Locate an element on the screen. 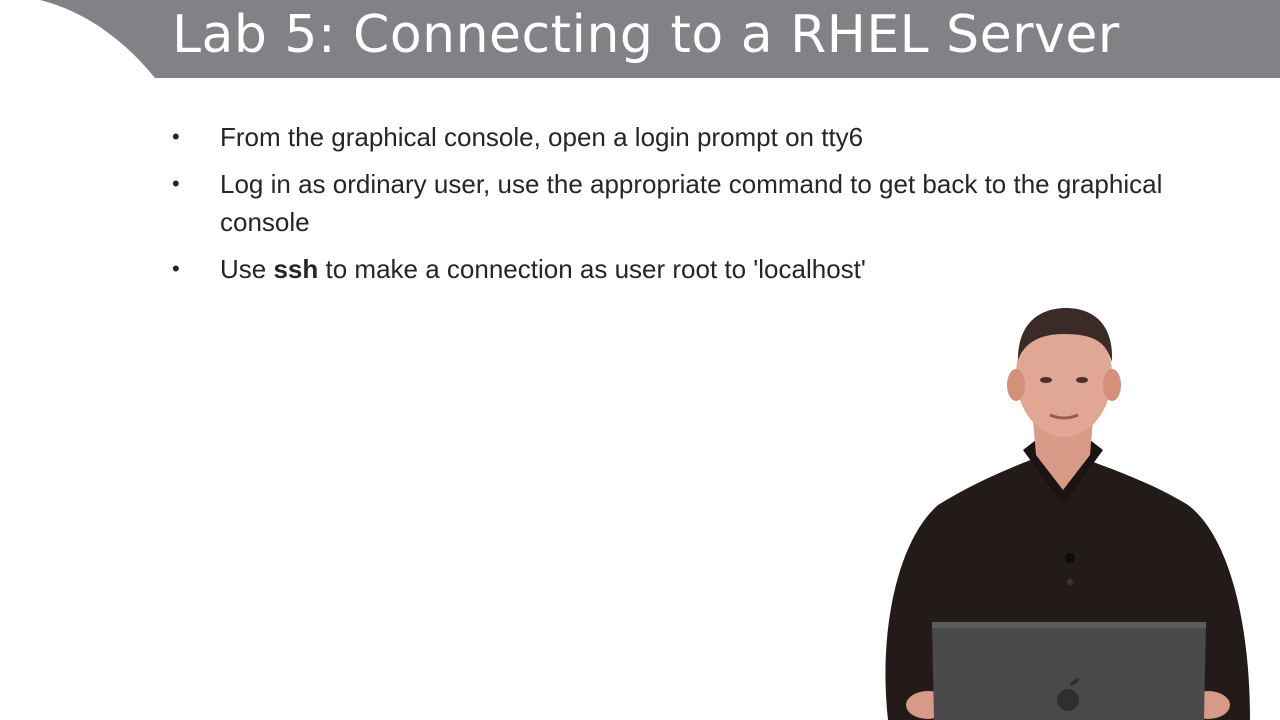  slide-title: Lab 5: Connecting to a RHEL Server is located at coordinates (646, 35).